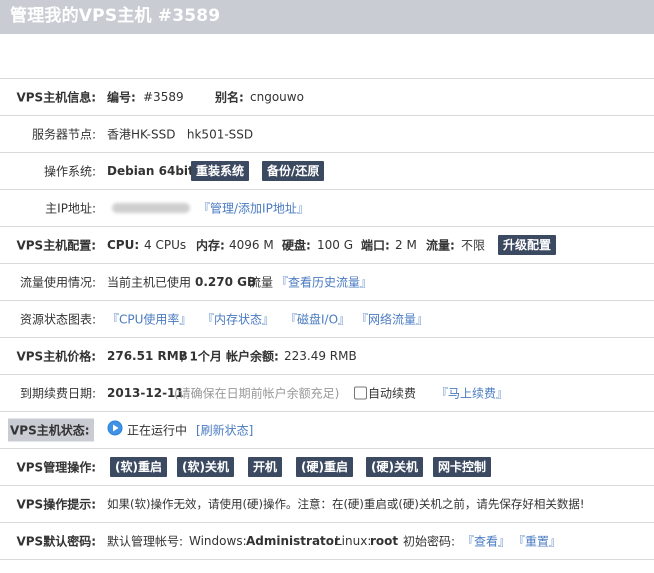  Describe the element at coordinates (220, 171) in the screenshot. I see `reinstall-os-button: 重装系统` at that location.